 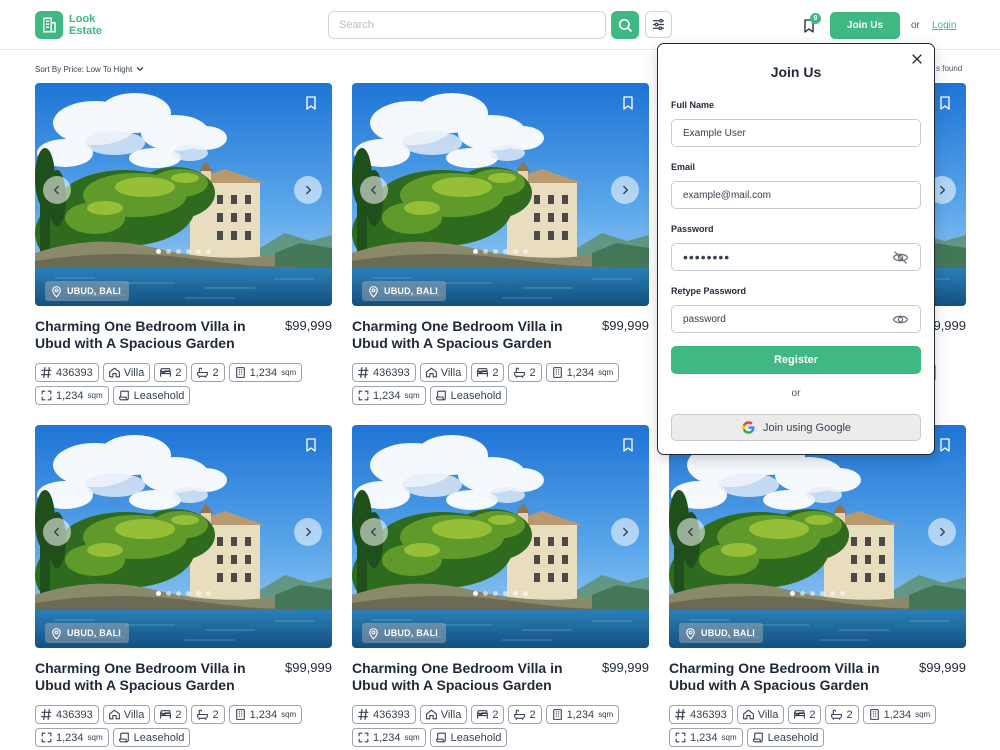 What do you see at coordinates (411, 291) in the screenshot?
I see `location-text: UBUD, BALI` at bounding box center [411, 291].